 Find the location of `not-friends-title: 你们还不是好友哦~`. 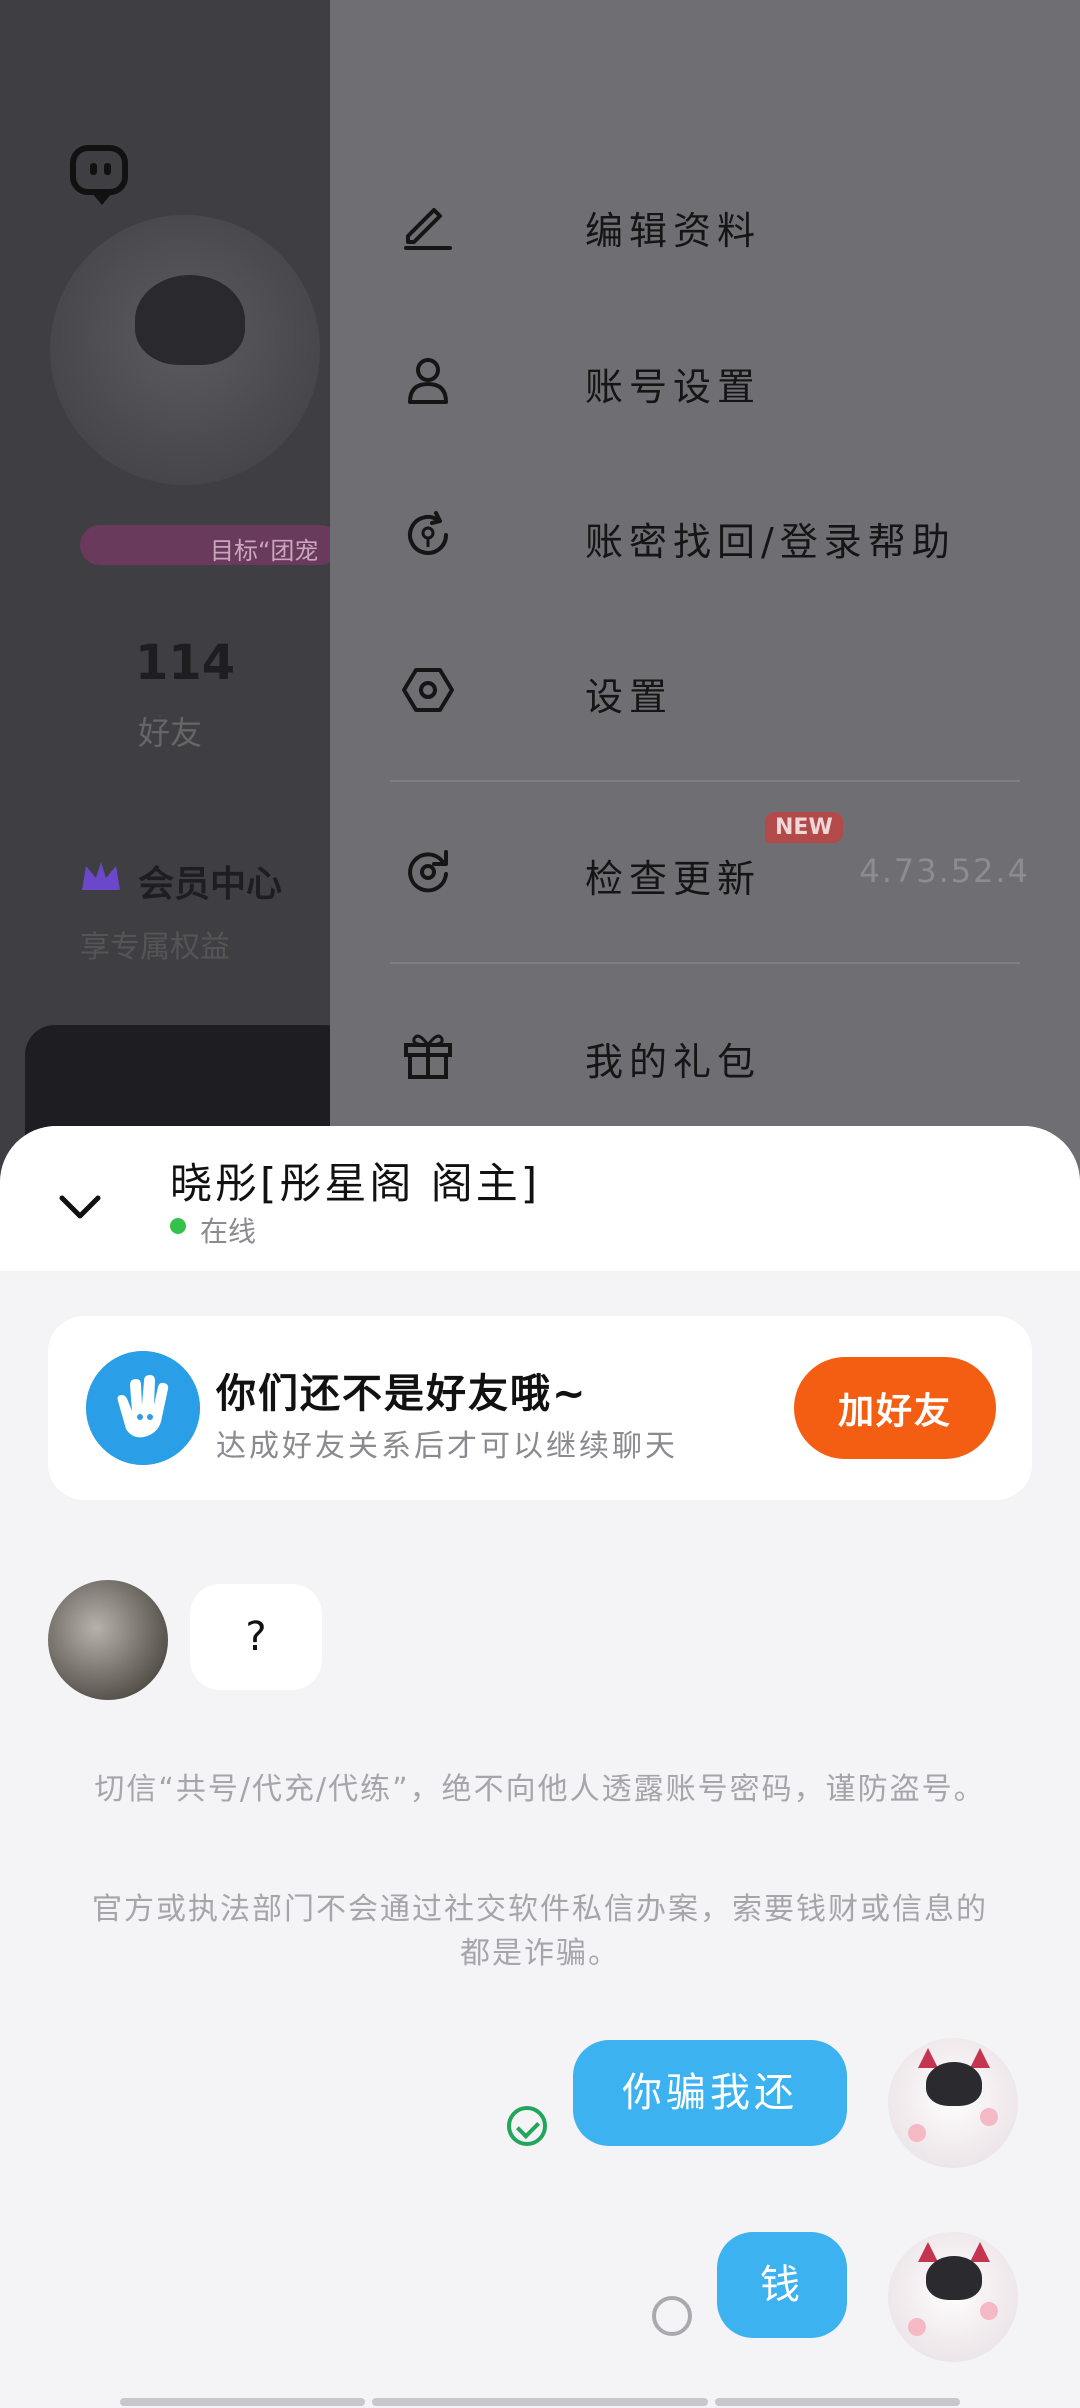

not-friends-title: 你们还不是好友哦~ is located at coordinates (402, 1394).